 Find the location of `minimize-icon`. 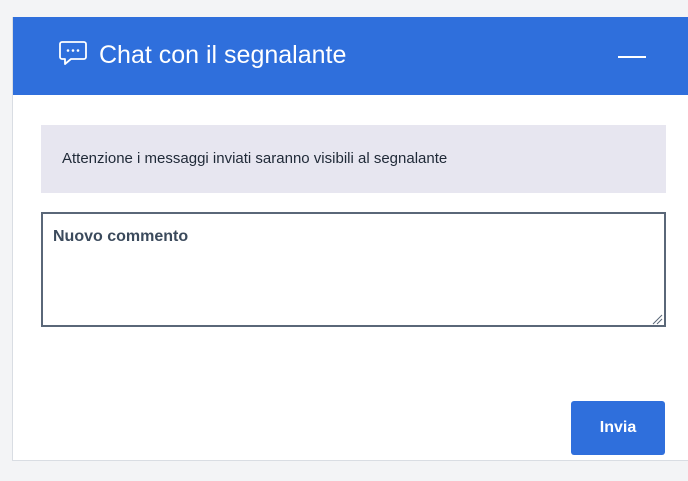

minimize-icon is located at coordinates (632, 57).